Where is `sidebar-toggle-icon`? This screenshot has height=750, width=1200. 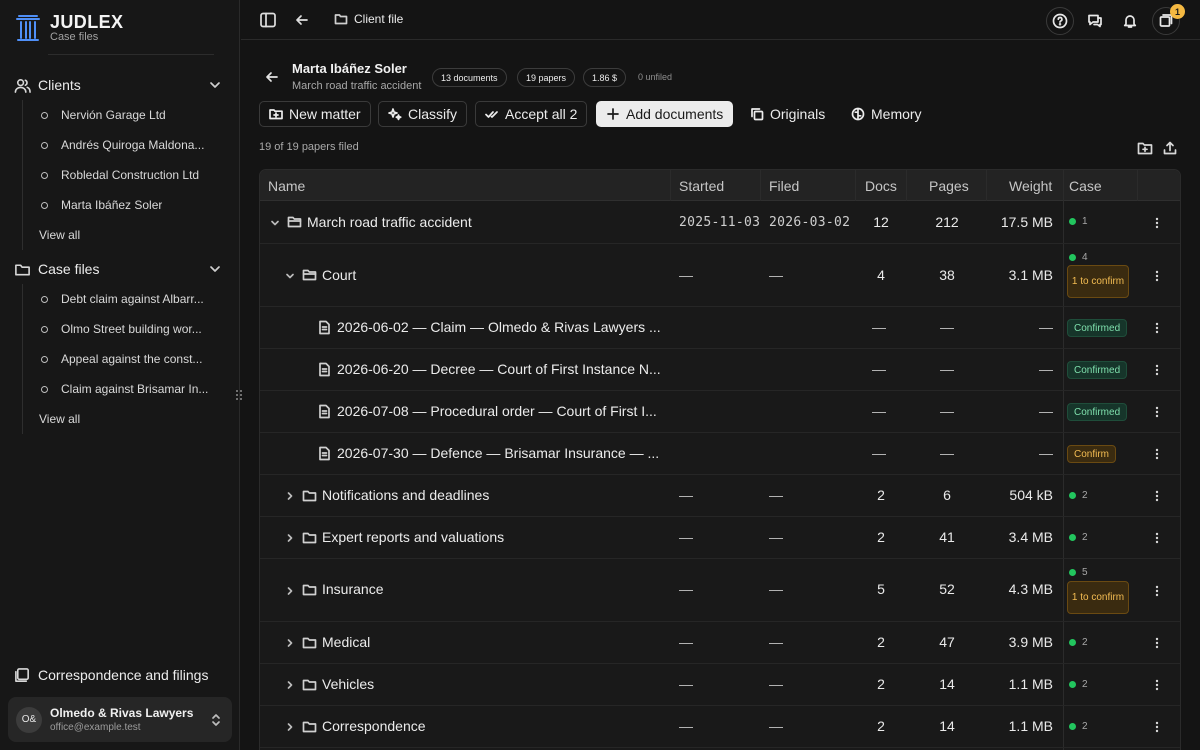 sidebar-toggle-icon is located at coordinates (268, 20).